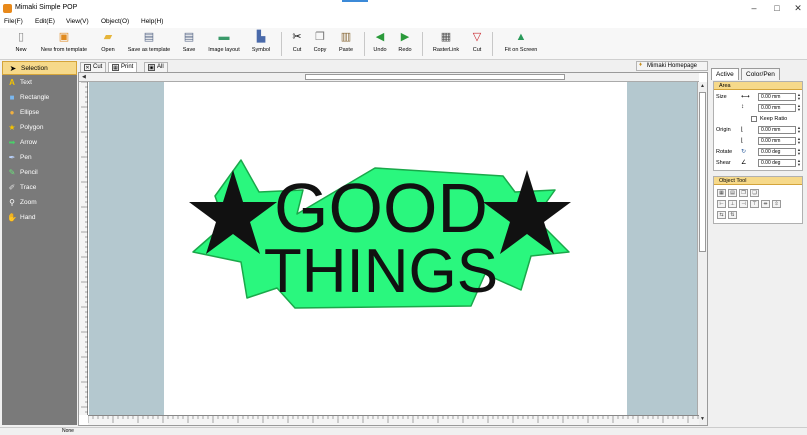 The height and width of the screenshot is (435, 807). I want to click on maximize-button: □, so click(777, 8).